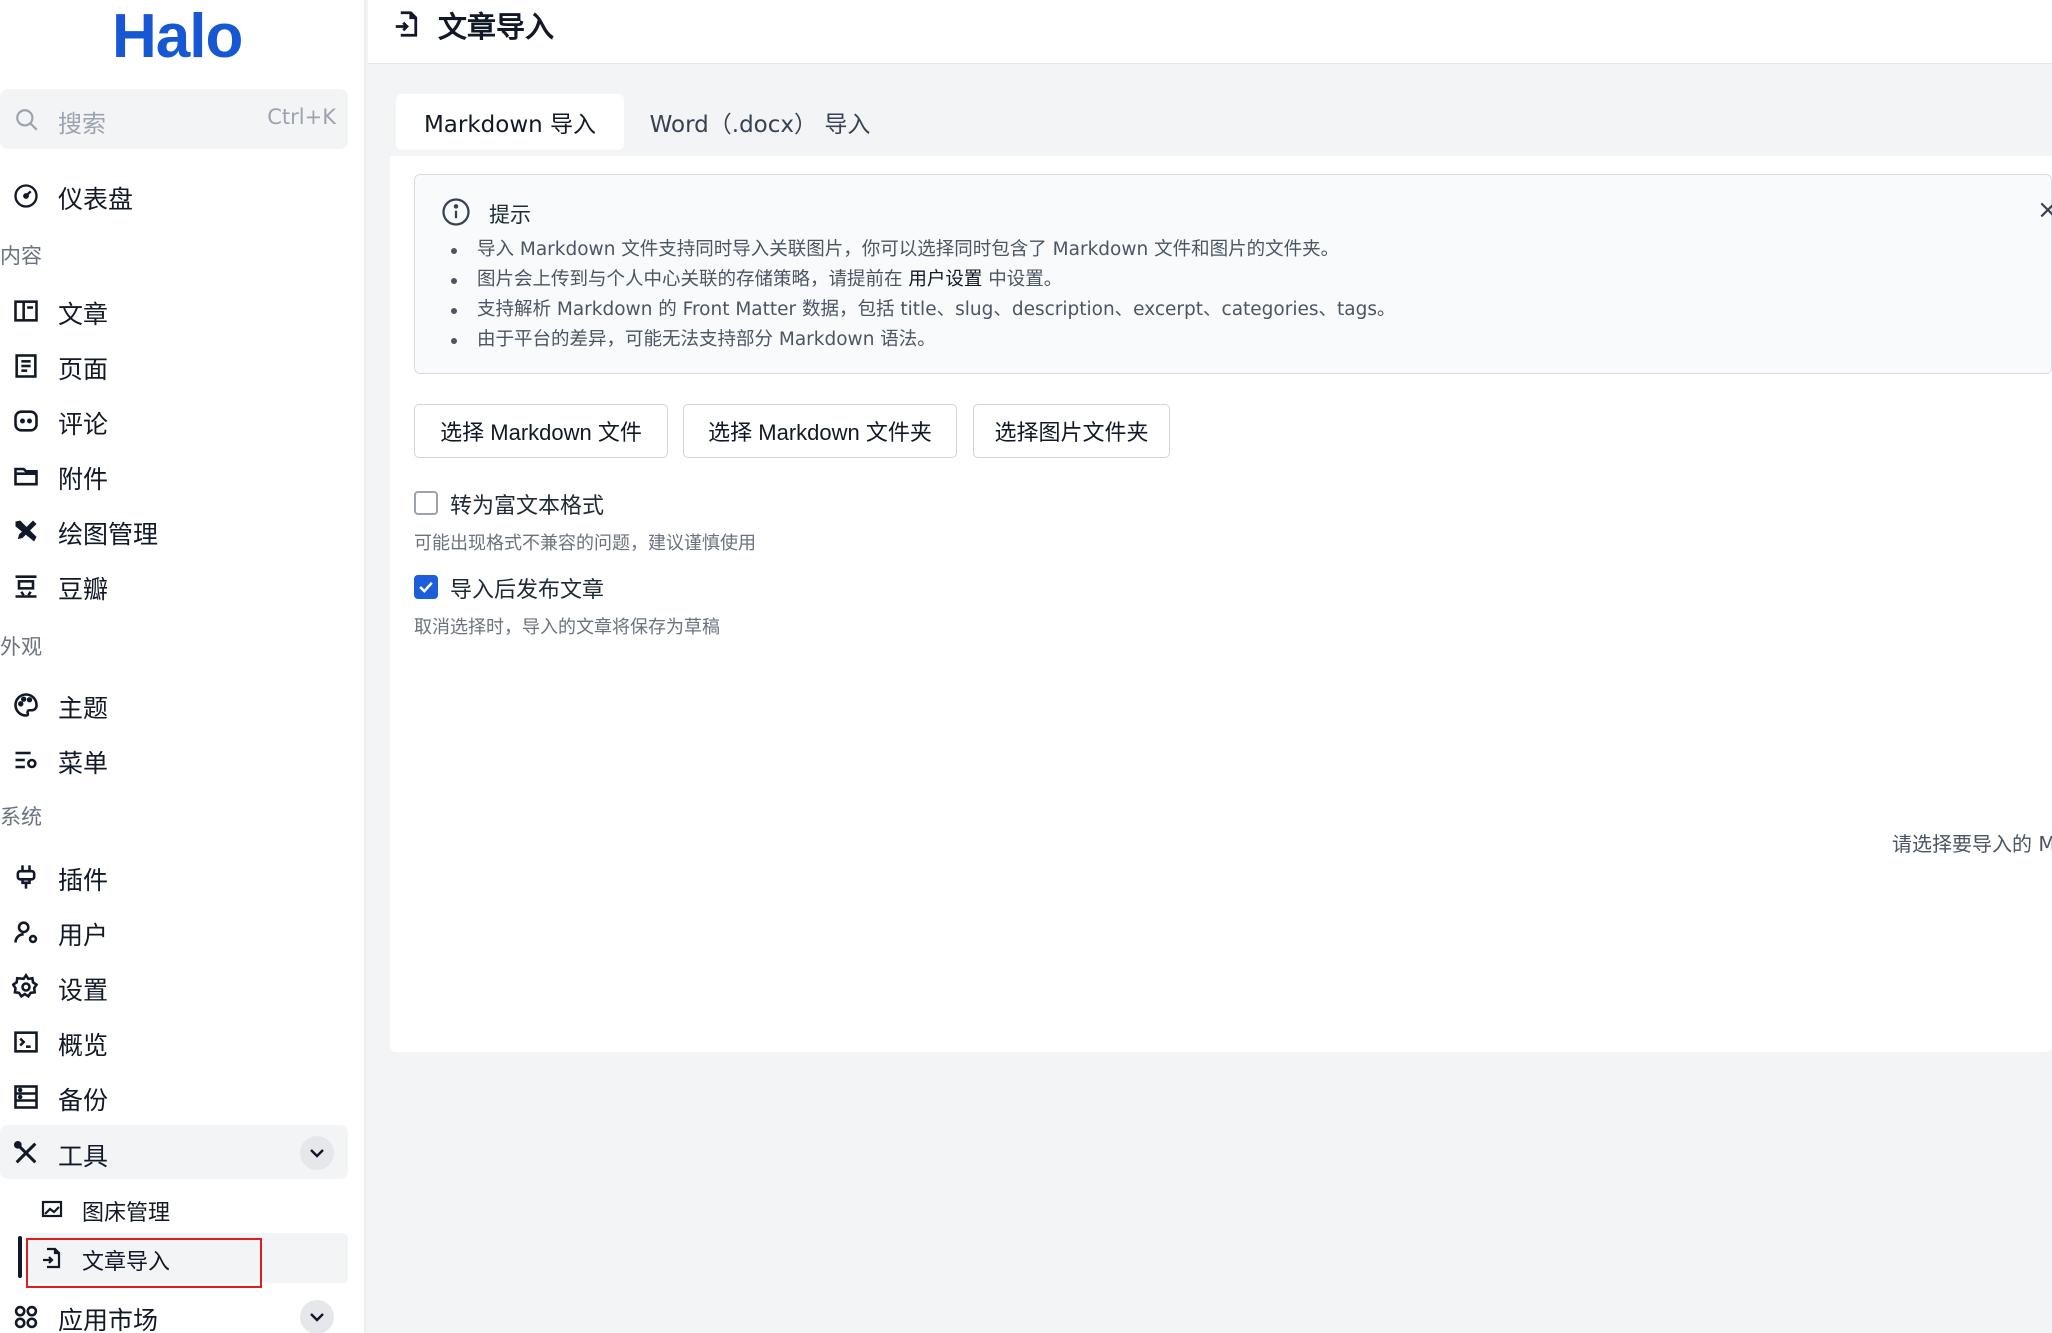  Describe the element at coordinates (83, 369) in the screenshot. I see `sidebar-item-label: 页面` at that location.